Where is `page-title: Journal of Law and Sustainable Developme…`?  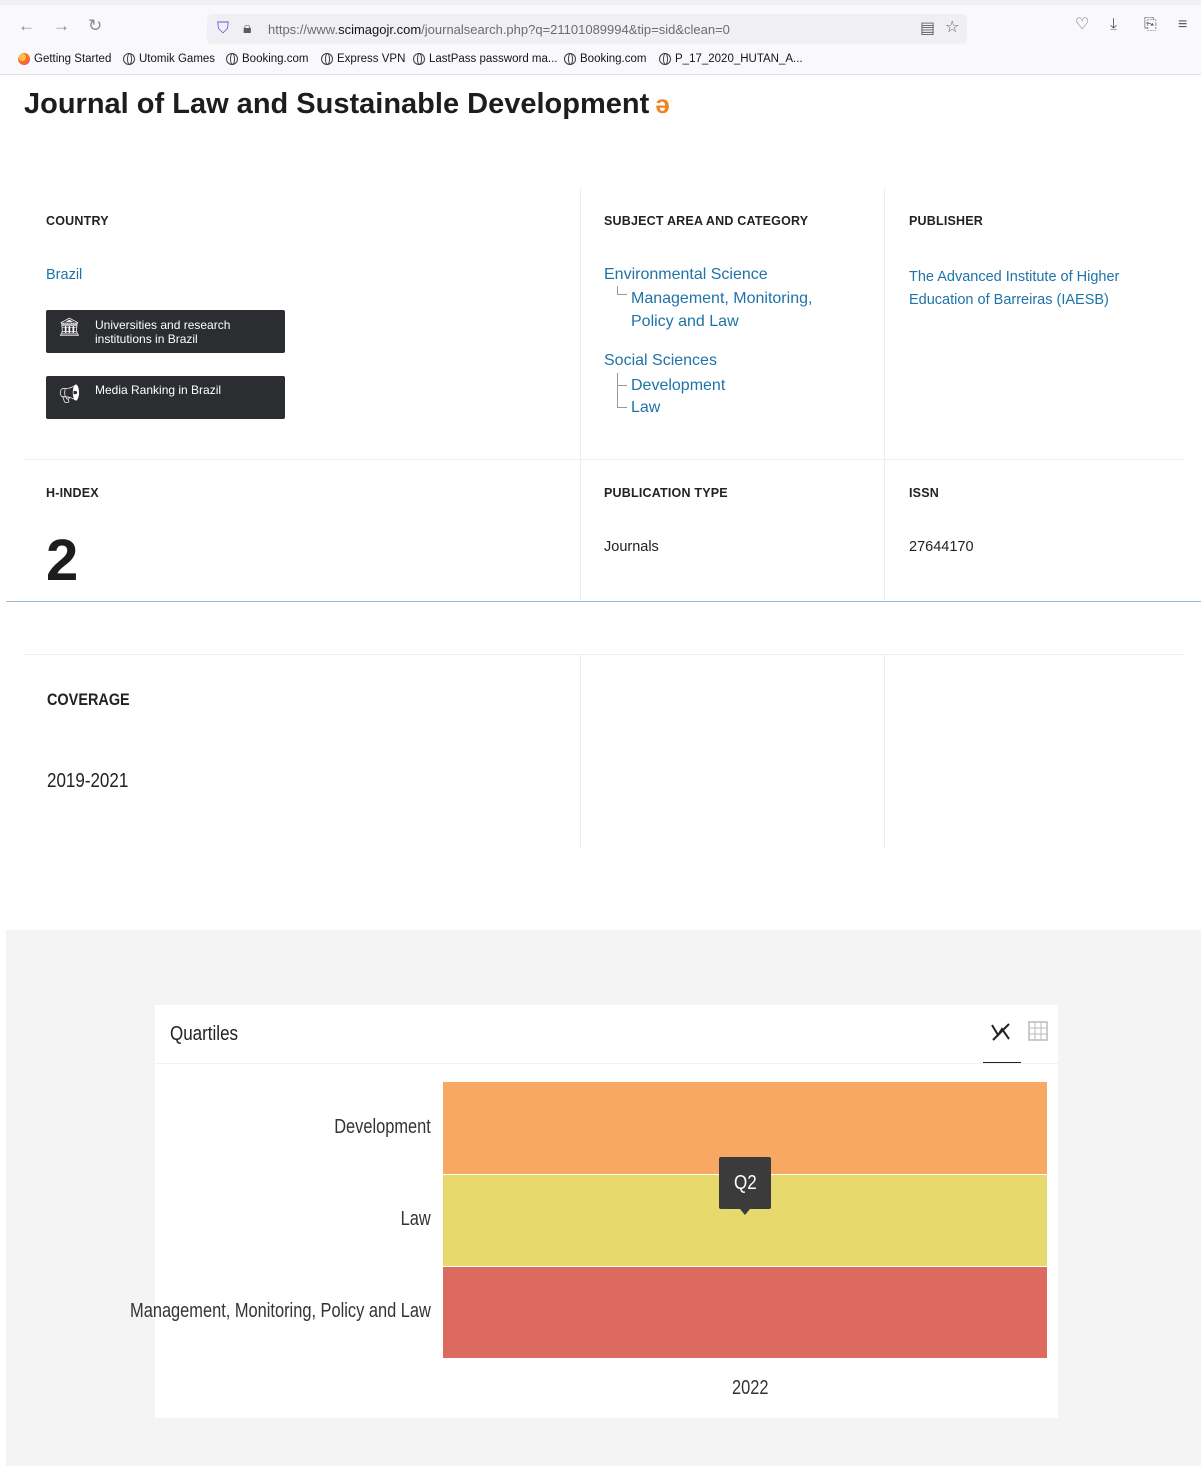 page-title: Journal of Law and Sustainable Developme… is located at coordinates (347, 104).